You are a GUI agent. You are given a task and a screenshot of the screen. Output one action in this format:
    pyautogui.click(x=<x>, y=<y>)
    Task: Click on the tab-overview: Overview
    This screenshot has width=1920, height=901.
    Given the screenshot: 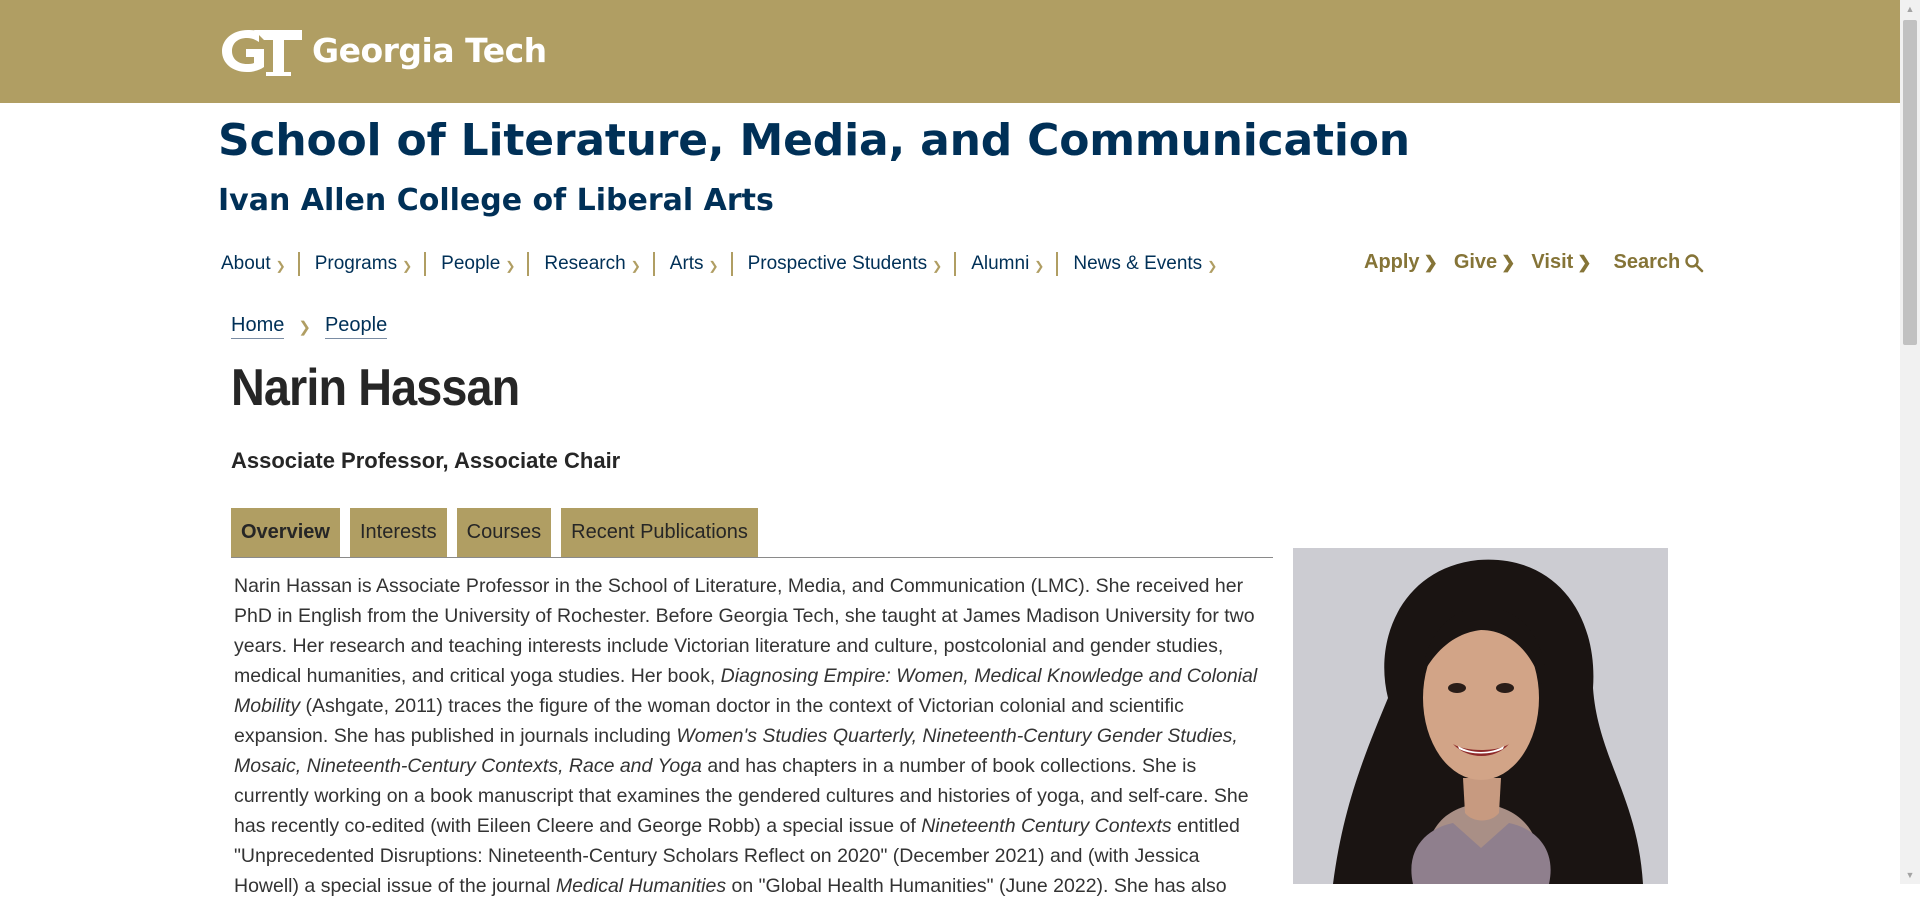 What is the action you would take?
    pyautogui.click(x=285, y=532)
    